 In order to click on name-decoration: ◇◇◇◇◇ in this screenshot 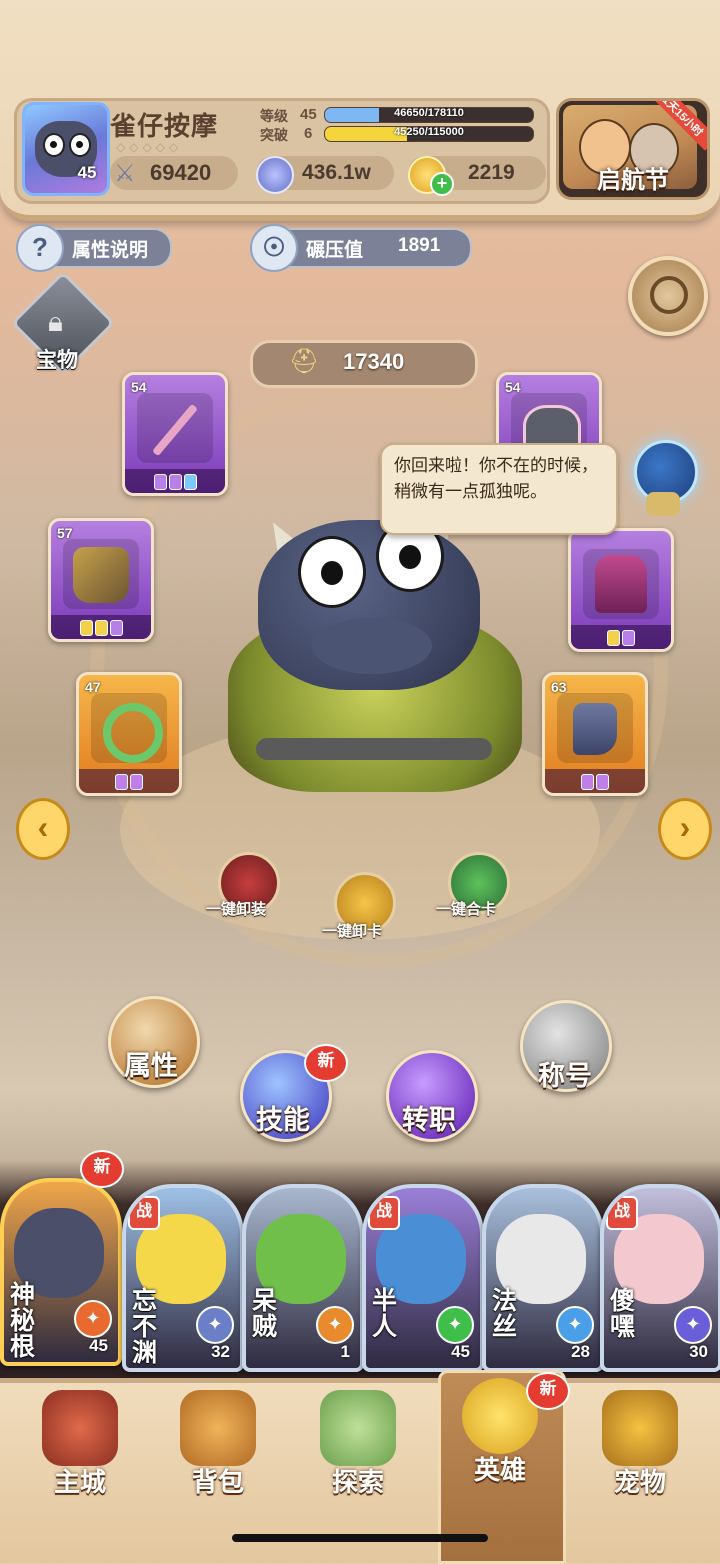, I will do `click(149, 147)`.